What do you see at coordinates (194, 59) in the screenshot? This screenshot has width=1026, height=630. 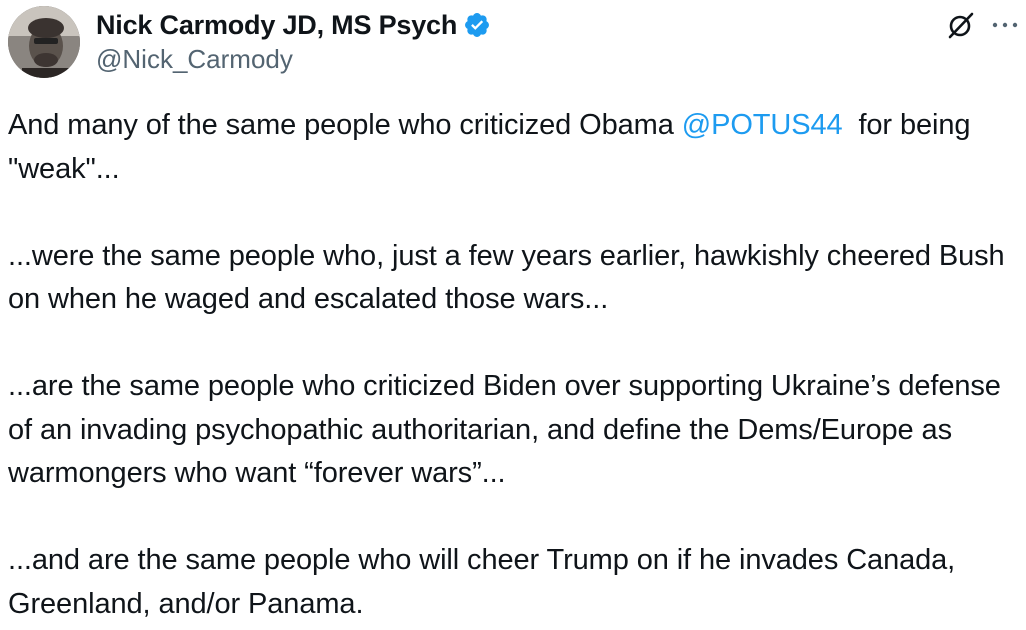 I see `author-handle: @Nick_Carmody` at bounding box center [194, 59].